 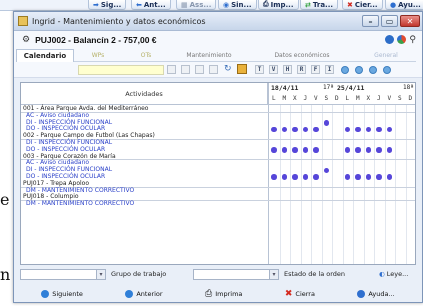 I want to click on arrow-right-icon: ➡, so click(x=96, y=4).